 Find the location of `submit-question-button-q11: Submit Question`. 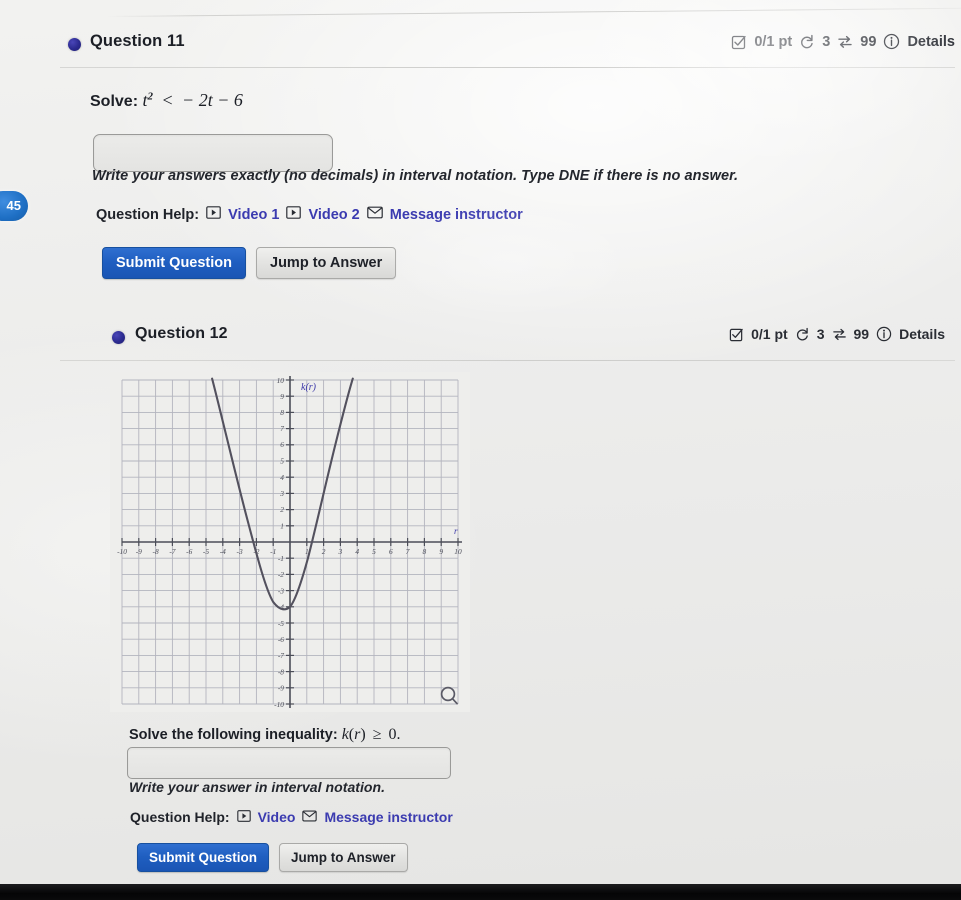

submit-question-button-q11: Submit Question is located at coordinates (174, 263).